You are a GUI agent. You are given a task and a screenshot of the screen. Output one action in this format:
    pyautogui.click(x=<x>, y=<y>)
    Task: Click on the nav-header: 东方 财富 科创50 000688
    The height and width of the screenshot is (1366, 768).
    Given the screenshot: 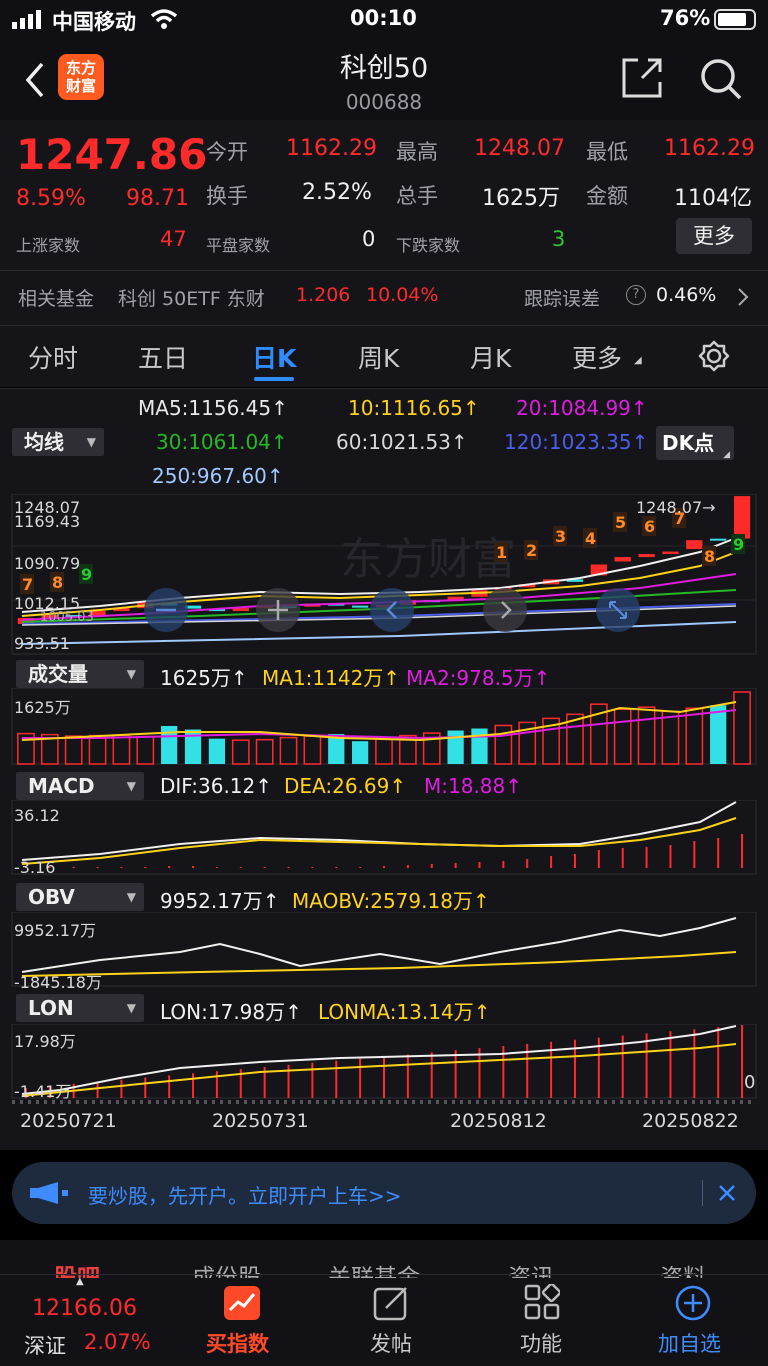 What is the action you would take?
    pyautogui.click(x=384, y=80)
    